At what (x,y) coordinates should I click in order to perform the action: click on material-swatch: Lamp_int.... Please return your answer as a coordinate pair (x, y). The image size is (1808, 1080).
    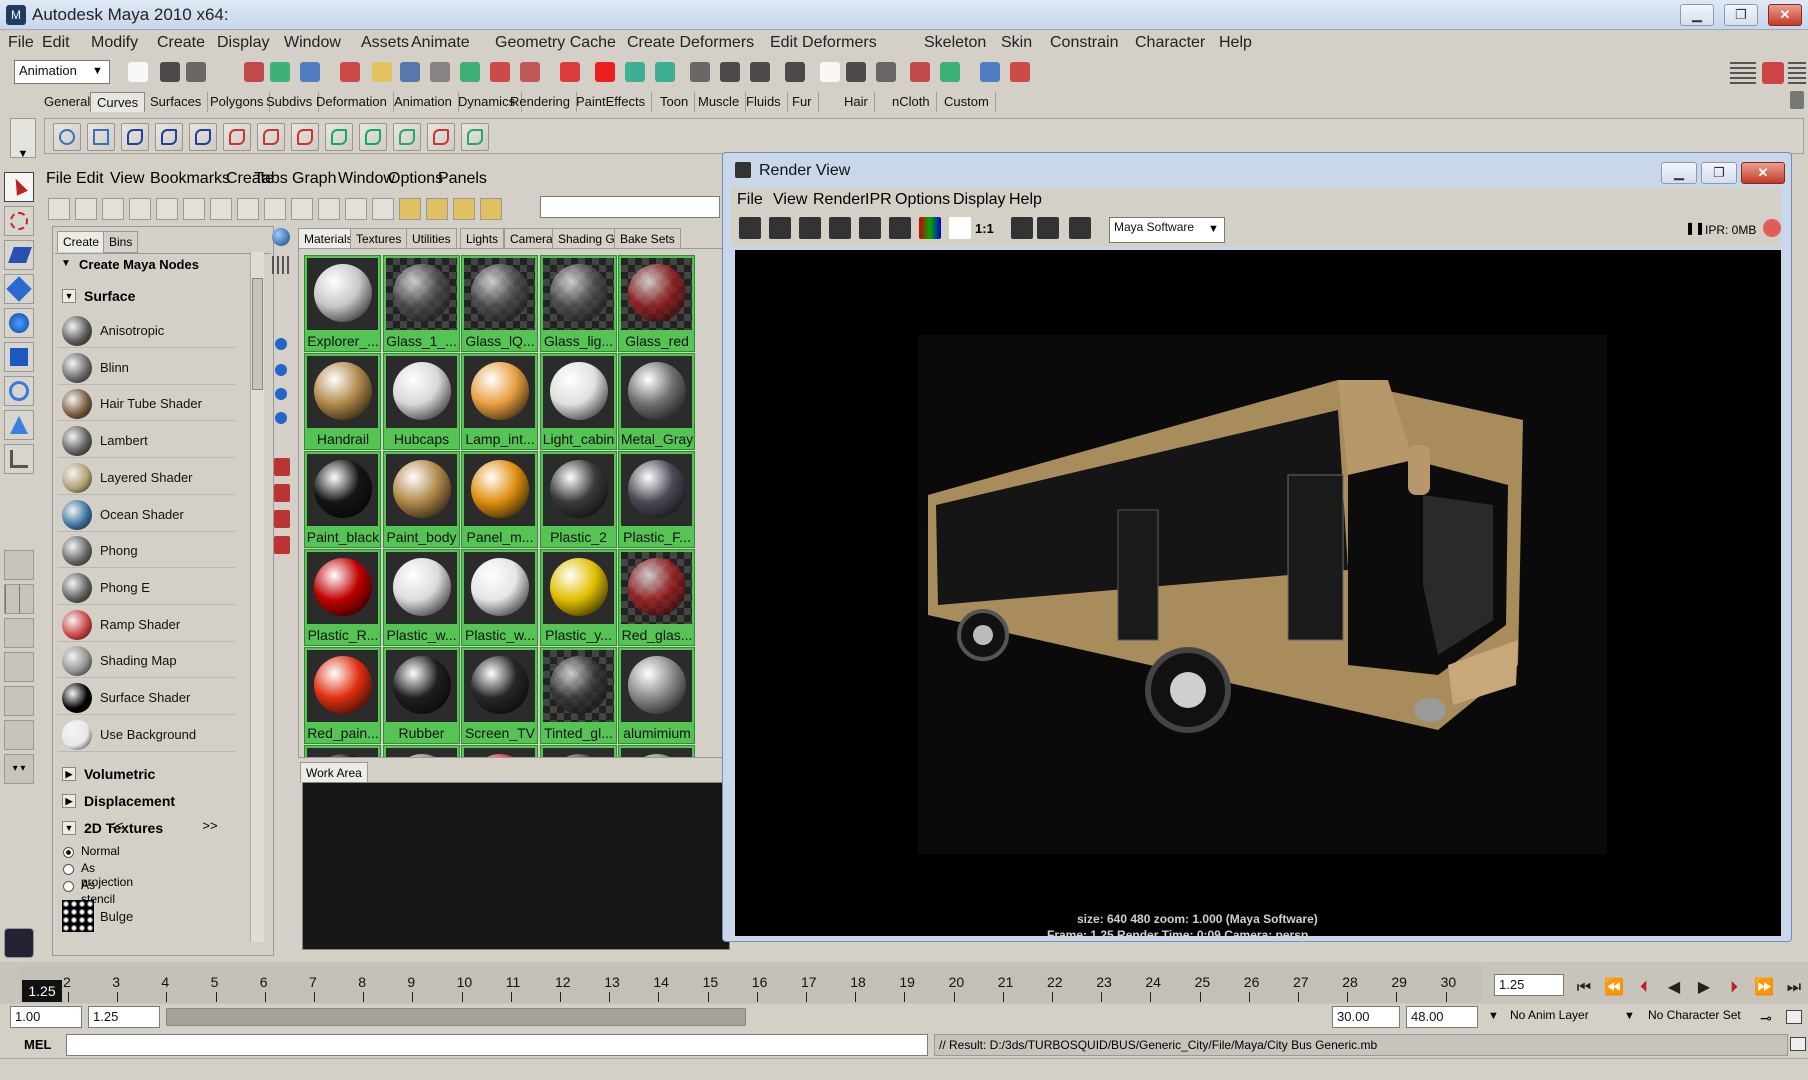
    Looking at the image, I should click on (499, 401).